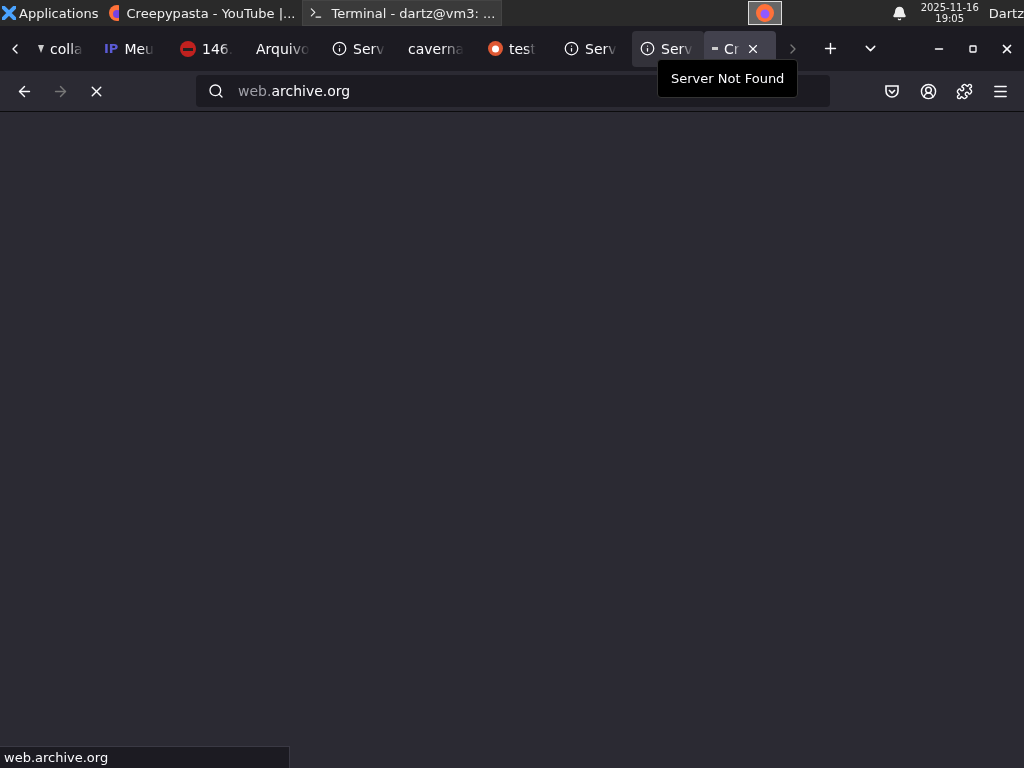 The image size is (1024, 768). What do you see at coordinates (216, 91) in the screenshot?
I see `search-icon` at bounding box center [216, 91].